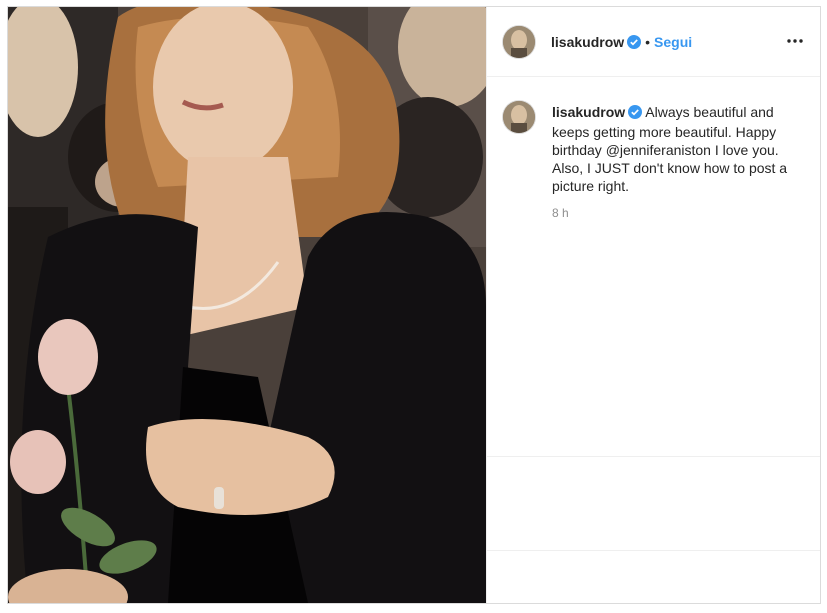 The width and height of the screenshot is (827, 613). What do you see at coordinates (653, 456) in the screenshot?
I see `divider-actions` at bounding box center [653, 456].